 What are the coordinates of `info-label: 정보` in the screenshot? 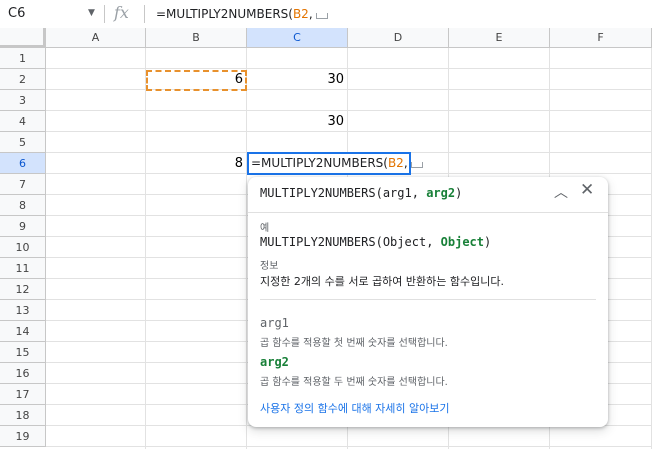 It's located at (269, 266).